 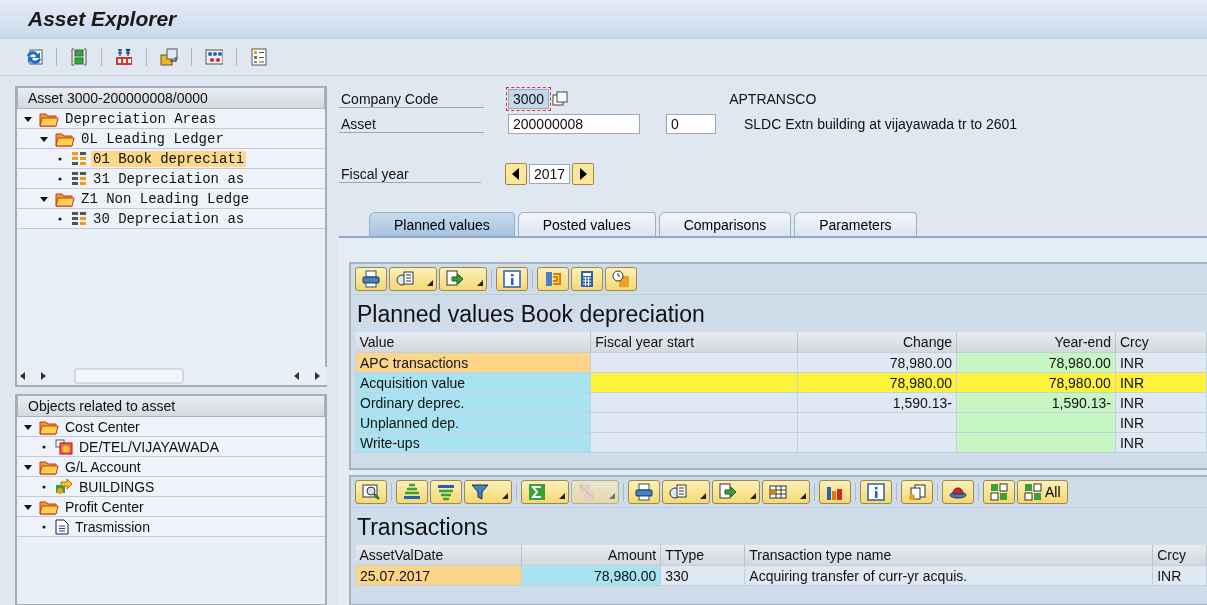 What do you see at coordinates (1179, 575) in the screenshot?
I see `table-cell: INR` at bounding box center [1179, 575].